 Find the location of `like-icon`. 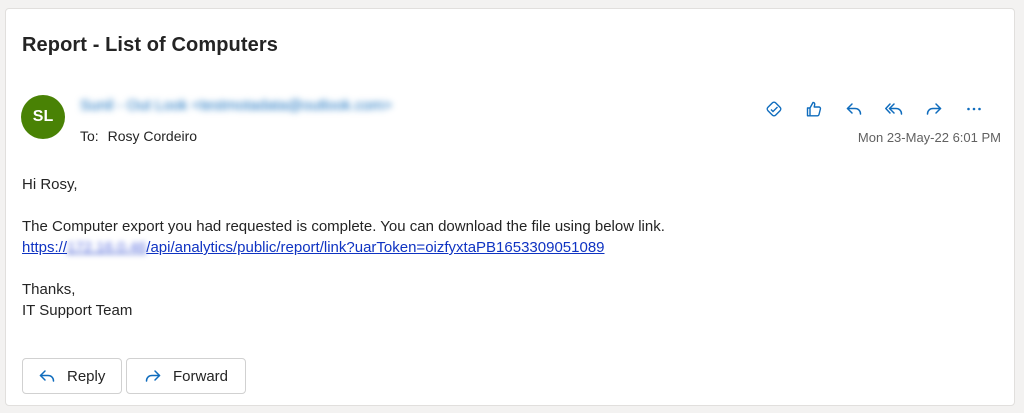

like-icon is located at coordinates (814, 109).